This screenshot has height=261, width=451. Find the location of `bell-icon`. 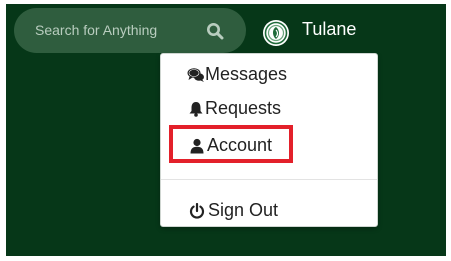

bell-icon is located at coordinates (197, 109).